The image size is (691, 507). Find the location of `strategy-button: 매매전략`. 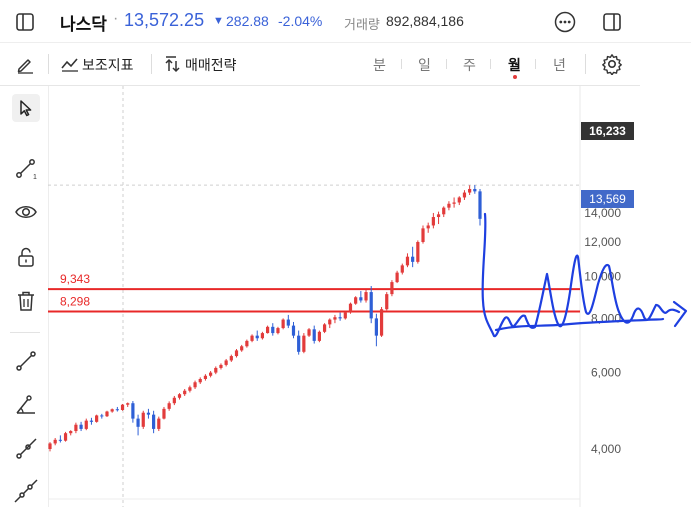

strategy-button: 매매전략 is located at coordinates (211, 65).